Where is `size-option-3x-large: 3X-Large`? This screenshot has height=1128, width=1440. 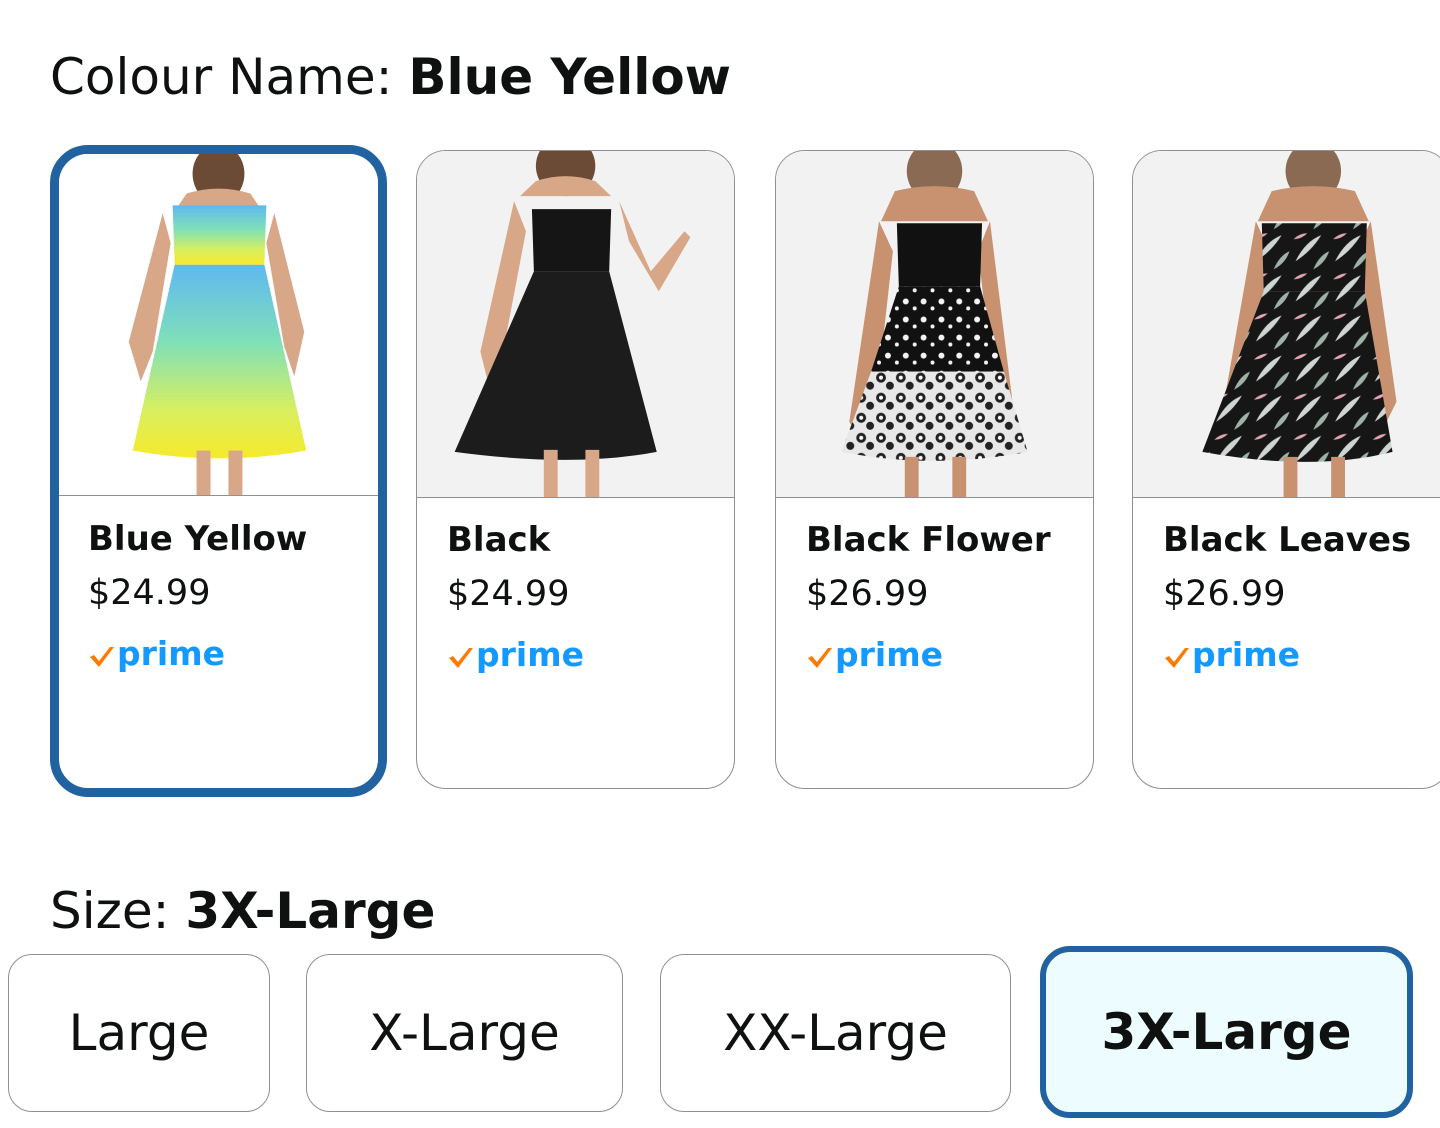
size-option-3x-large: 3X-Large is located at coordinates (1226, 1032).